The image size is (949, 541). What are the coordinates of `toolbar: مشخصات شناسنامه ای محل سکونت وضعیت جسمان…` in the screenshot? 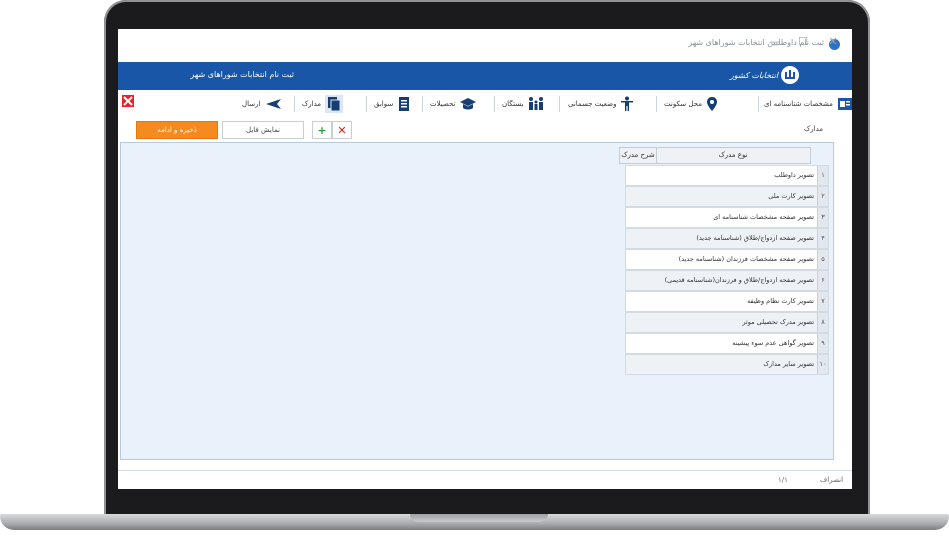 It's located at (485, 104).